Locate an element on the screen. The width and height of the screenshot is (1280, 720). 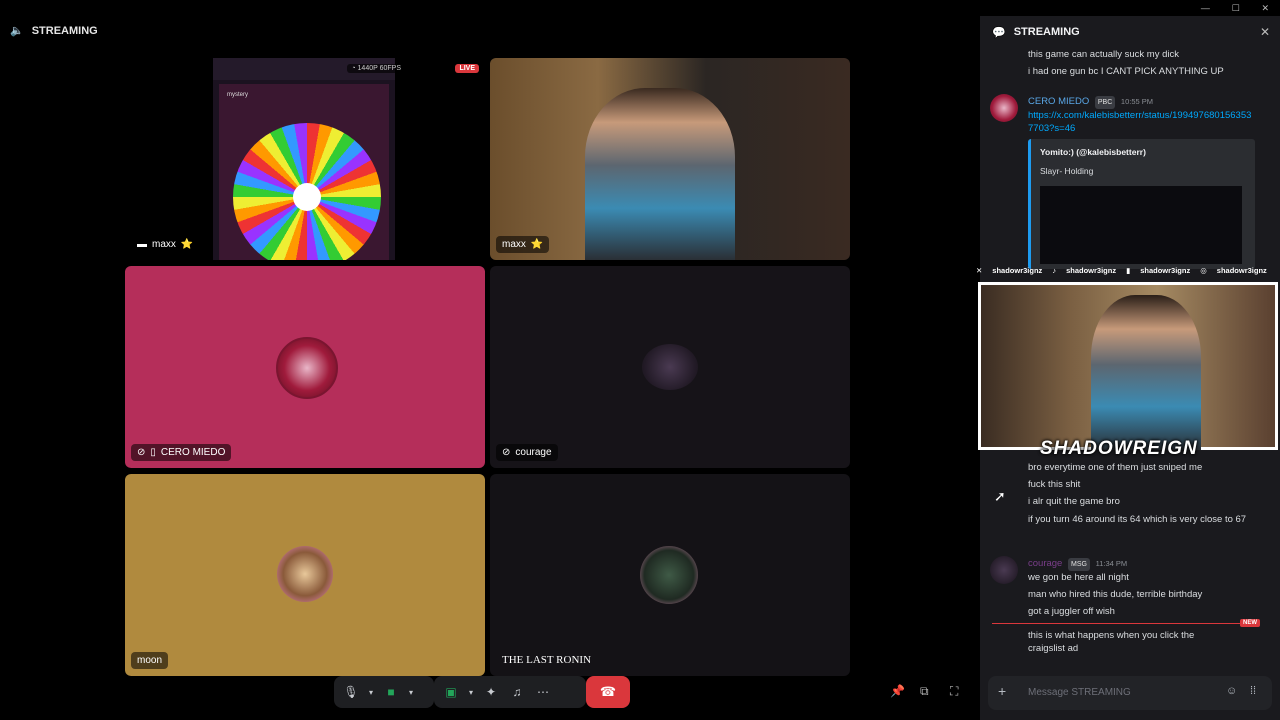
tag-badge: PBC is located at coordinates (1105, 102).